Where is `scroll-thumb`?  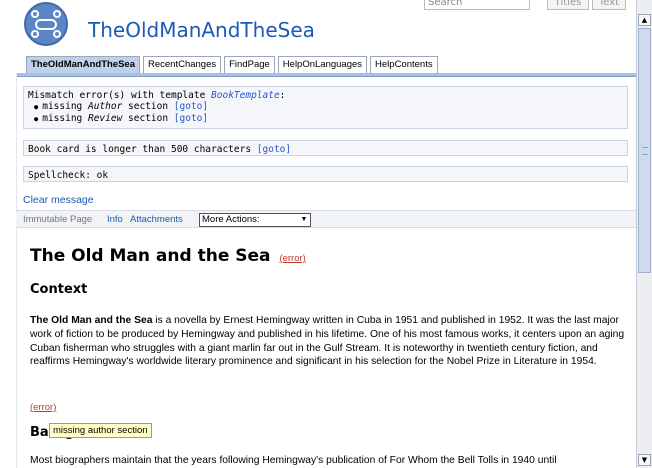
scroll-thumb is located at coordinates (644, 150).